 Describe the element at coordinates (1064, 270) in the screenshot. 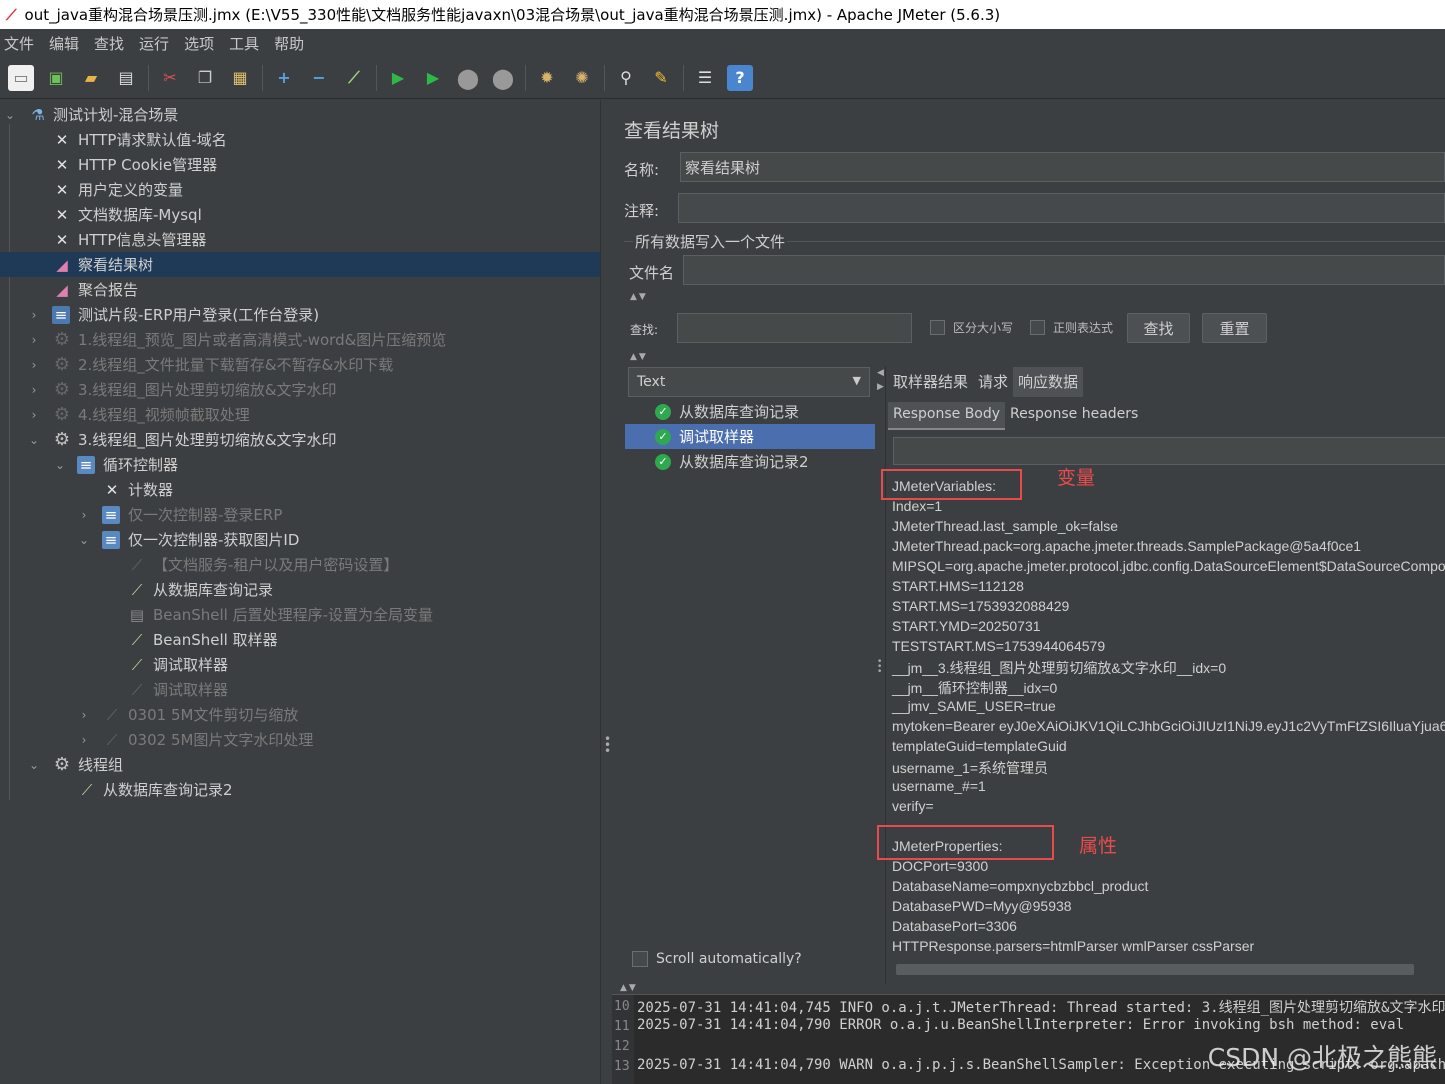

I see `filename-input` at that location.